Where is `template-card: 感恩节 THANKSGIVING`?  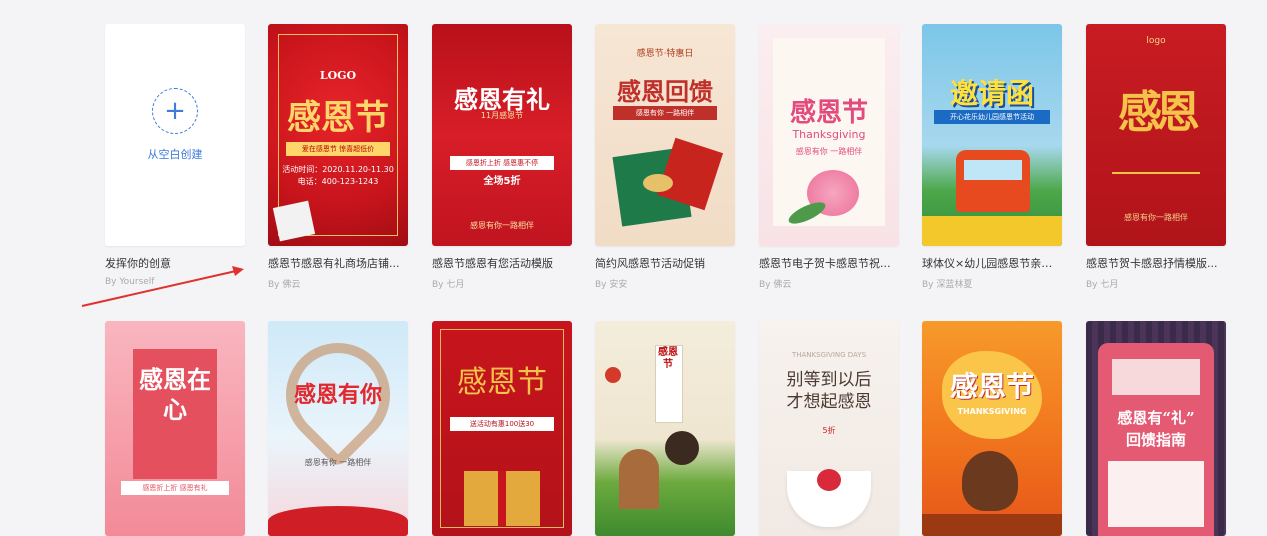
template-card: 感恩节 THANKSGIVING is located at coordinates (992, 428).